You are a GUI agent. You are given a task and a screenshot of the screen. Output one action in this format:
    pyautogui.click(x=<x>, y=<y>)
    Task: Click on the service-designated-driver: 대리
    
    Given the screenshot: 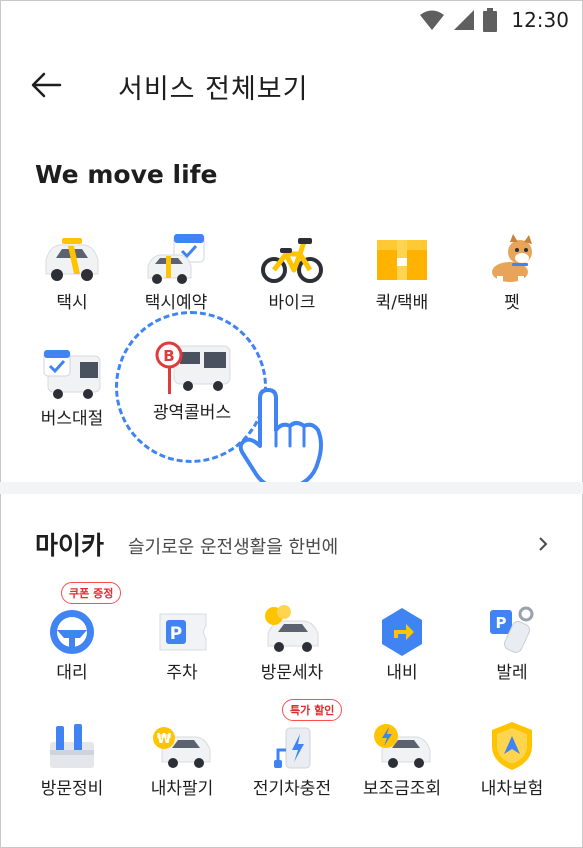 What is the action you would take?
    pyautogui.click(x=72, y=643)
    